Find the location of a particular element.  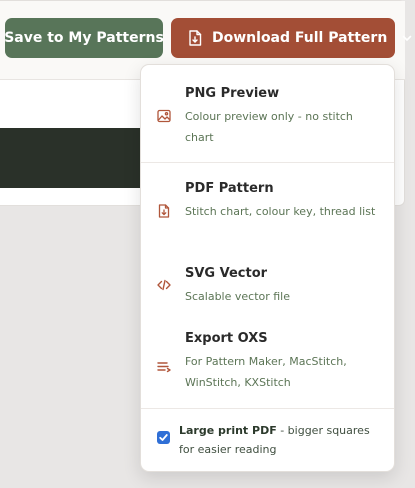

checkmark-icon is located at coordinates (163, 437).